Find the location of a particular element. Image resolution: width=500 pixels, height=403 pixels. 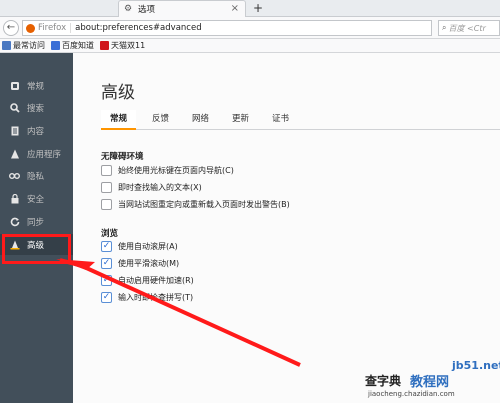

identity-label: Firefox is located at coordinates (55, 28).